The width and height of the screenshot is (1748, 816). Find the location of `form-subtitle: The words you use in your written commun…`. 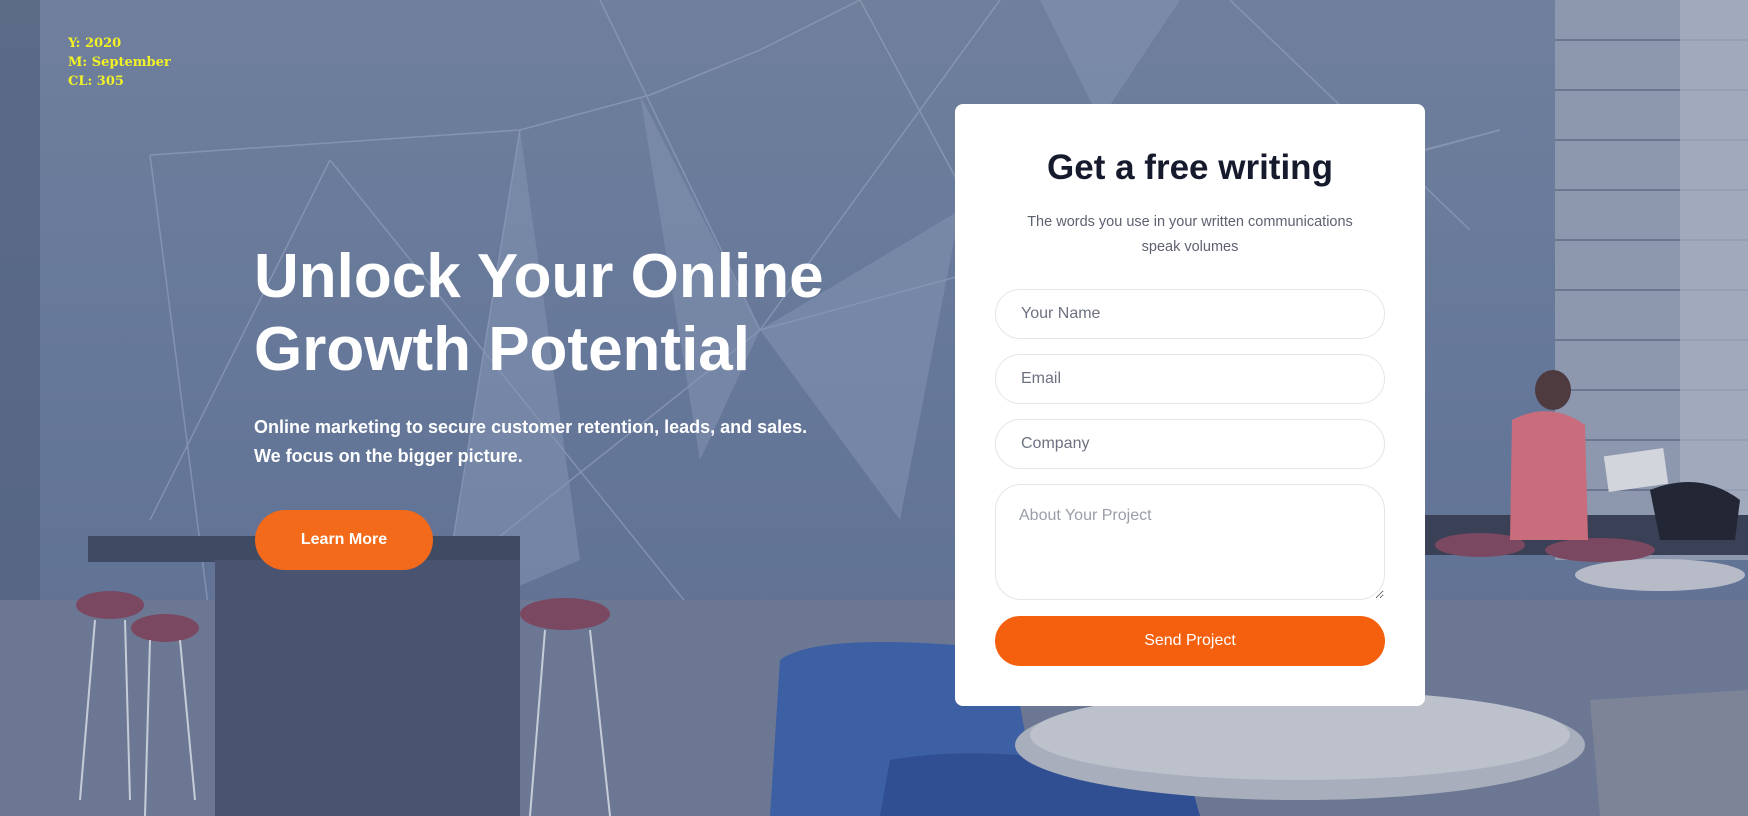

form-subtitle: The words you use in your written commun… is located at coordinates (1190, 235).